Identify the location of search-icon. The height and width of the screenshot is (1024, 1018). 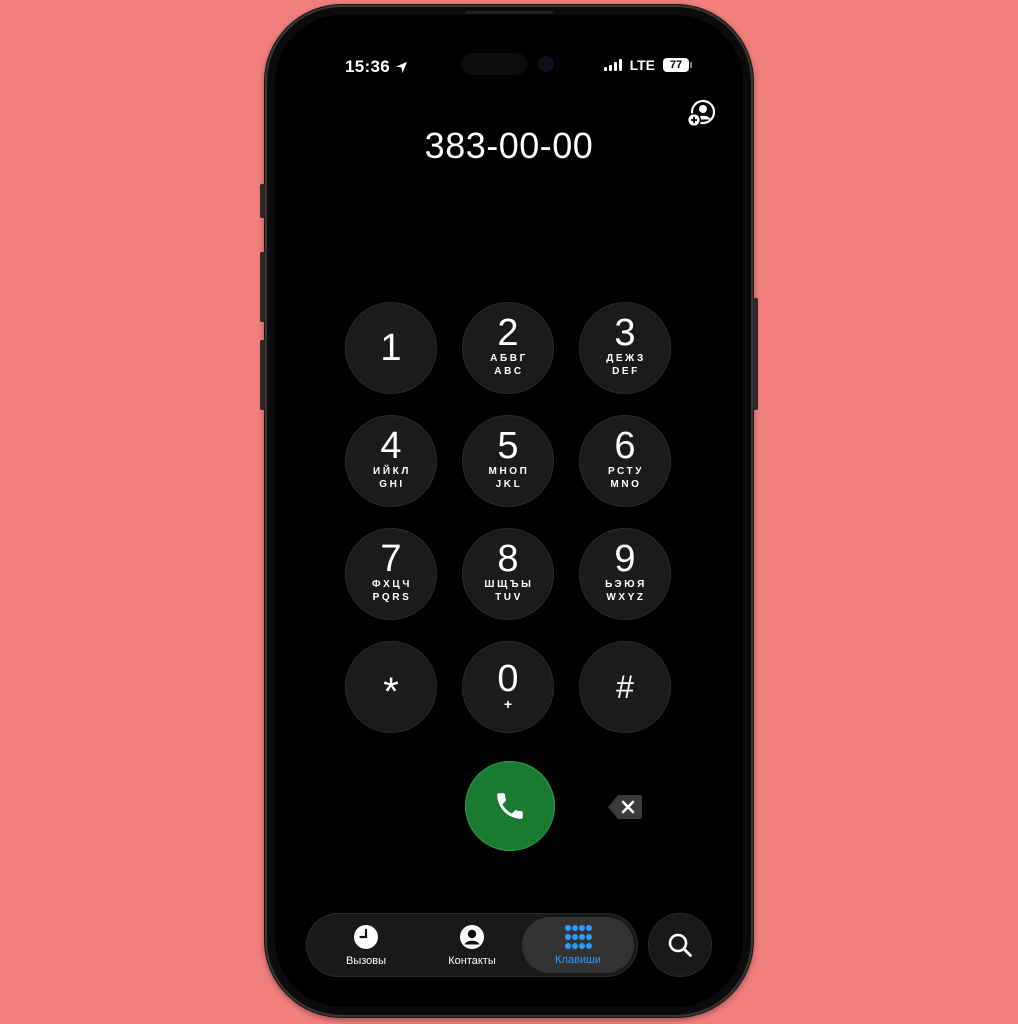
(680, 945).